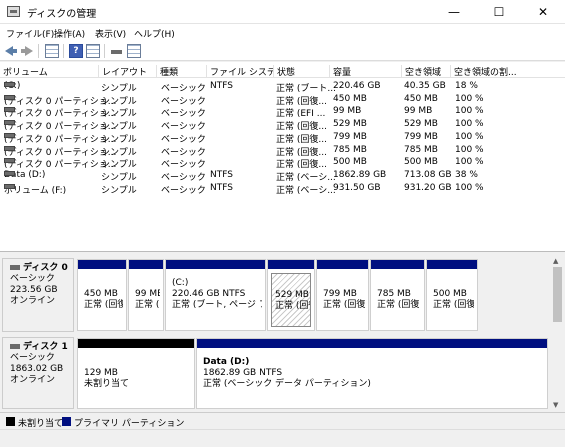  What do you see at coordinates (287, 384) in the screenshot?
I see `partition-status: 正常 (ベーシック データ パーティション)` at bounding box center [287, 384].